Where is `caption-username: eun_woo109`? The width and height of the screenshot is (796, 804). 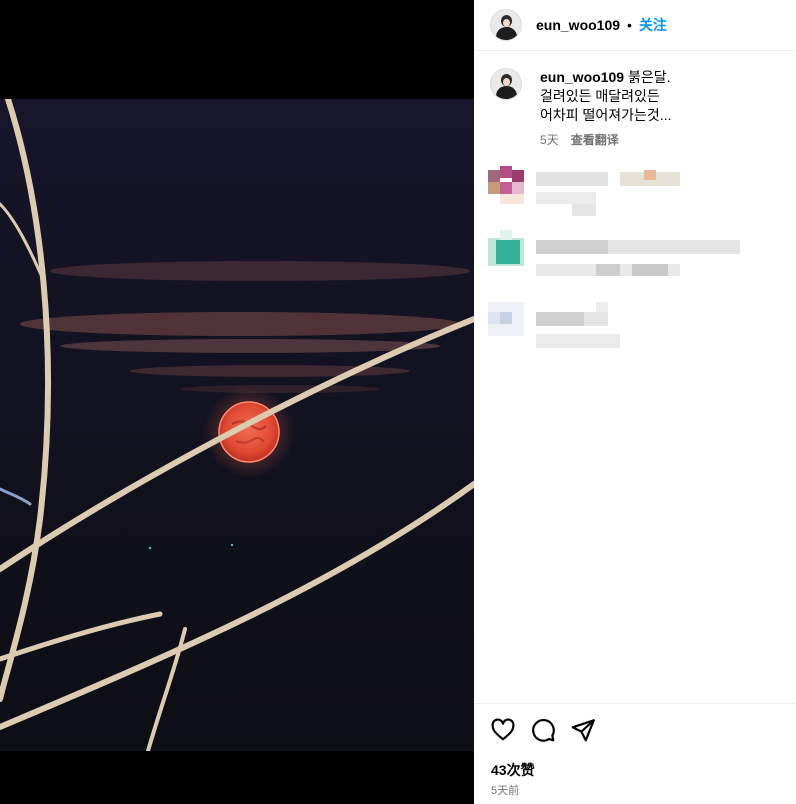
caption-username: eun_woo109 is located at coordinates (582, 77).